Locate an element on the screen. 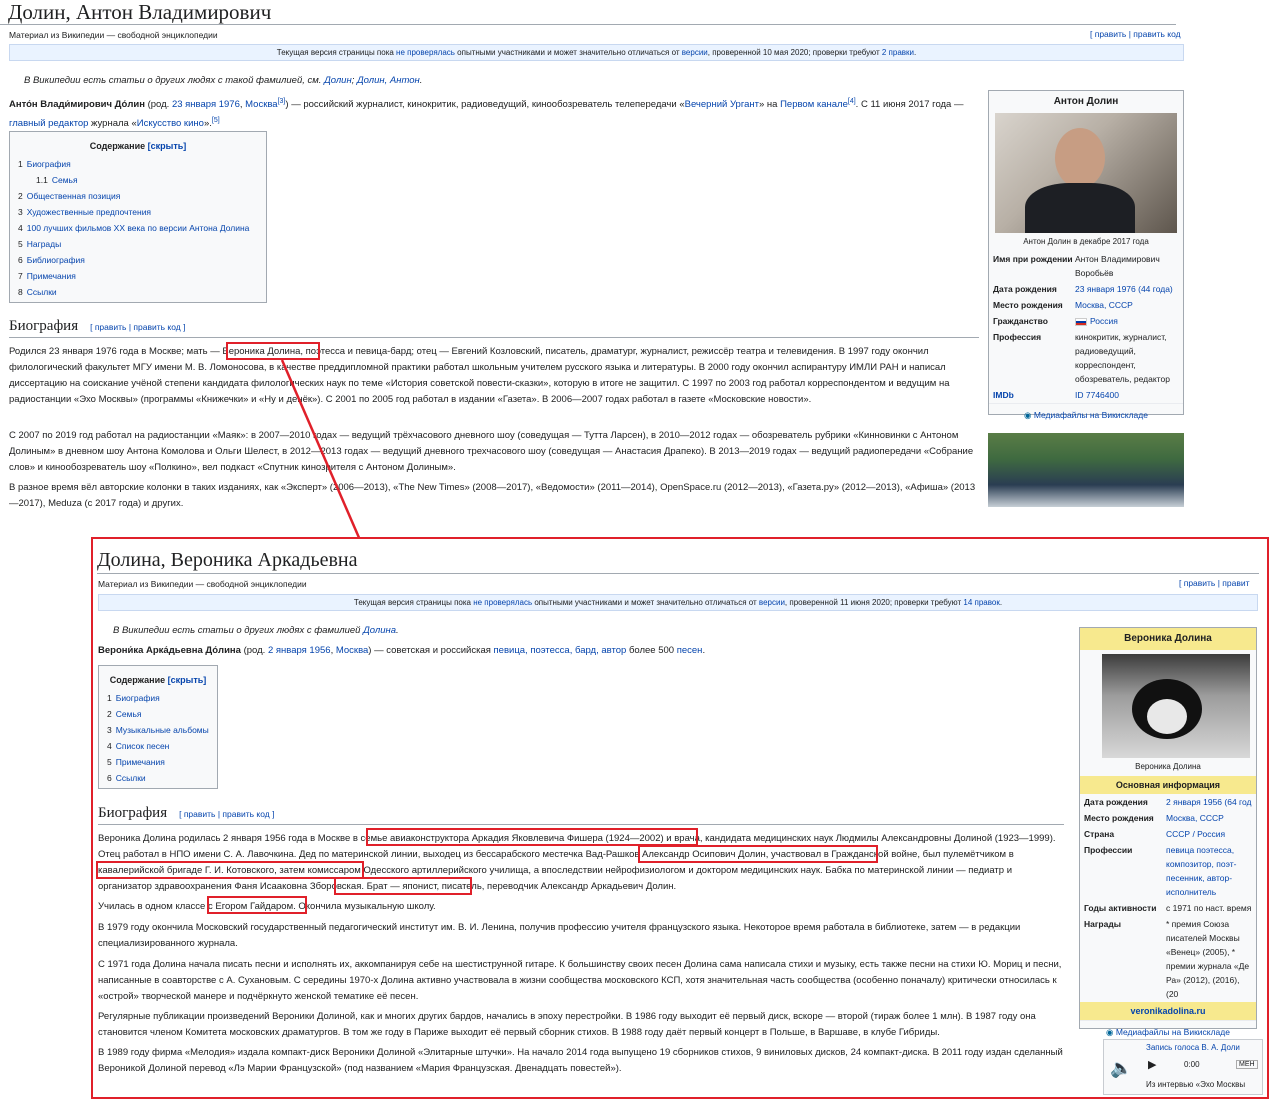  toc-item: 5 Примечания is located at coordinates (158, 762).